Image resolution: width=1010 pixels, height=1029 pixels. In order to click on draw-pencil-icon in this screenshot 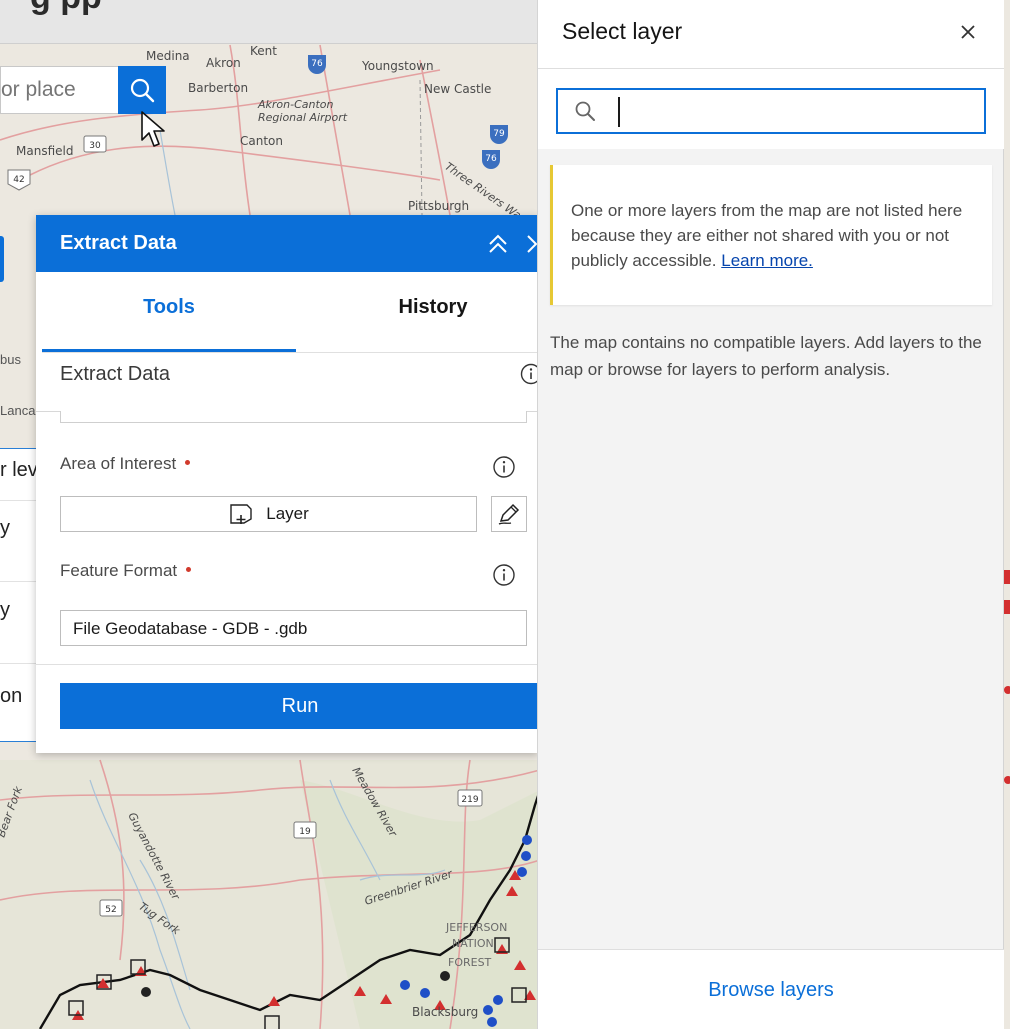, I will do `click(509, 514)`.